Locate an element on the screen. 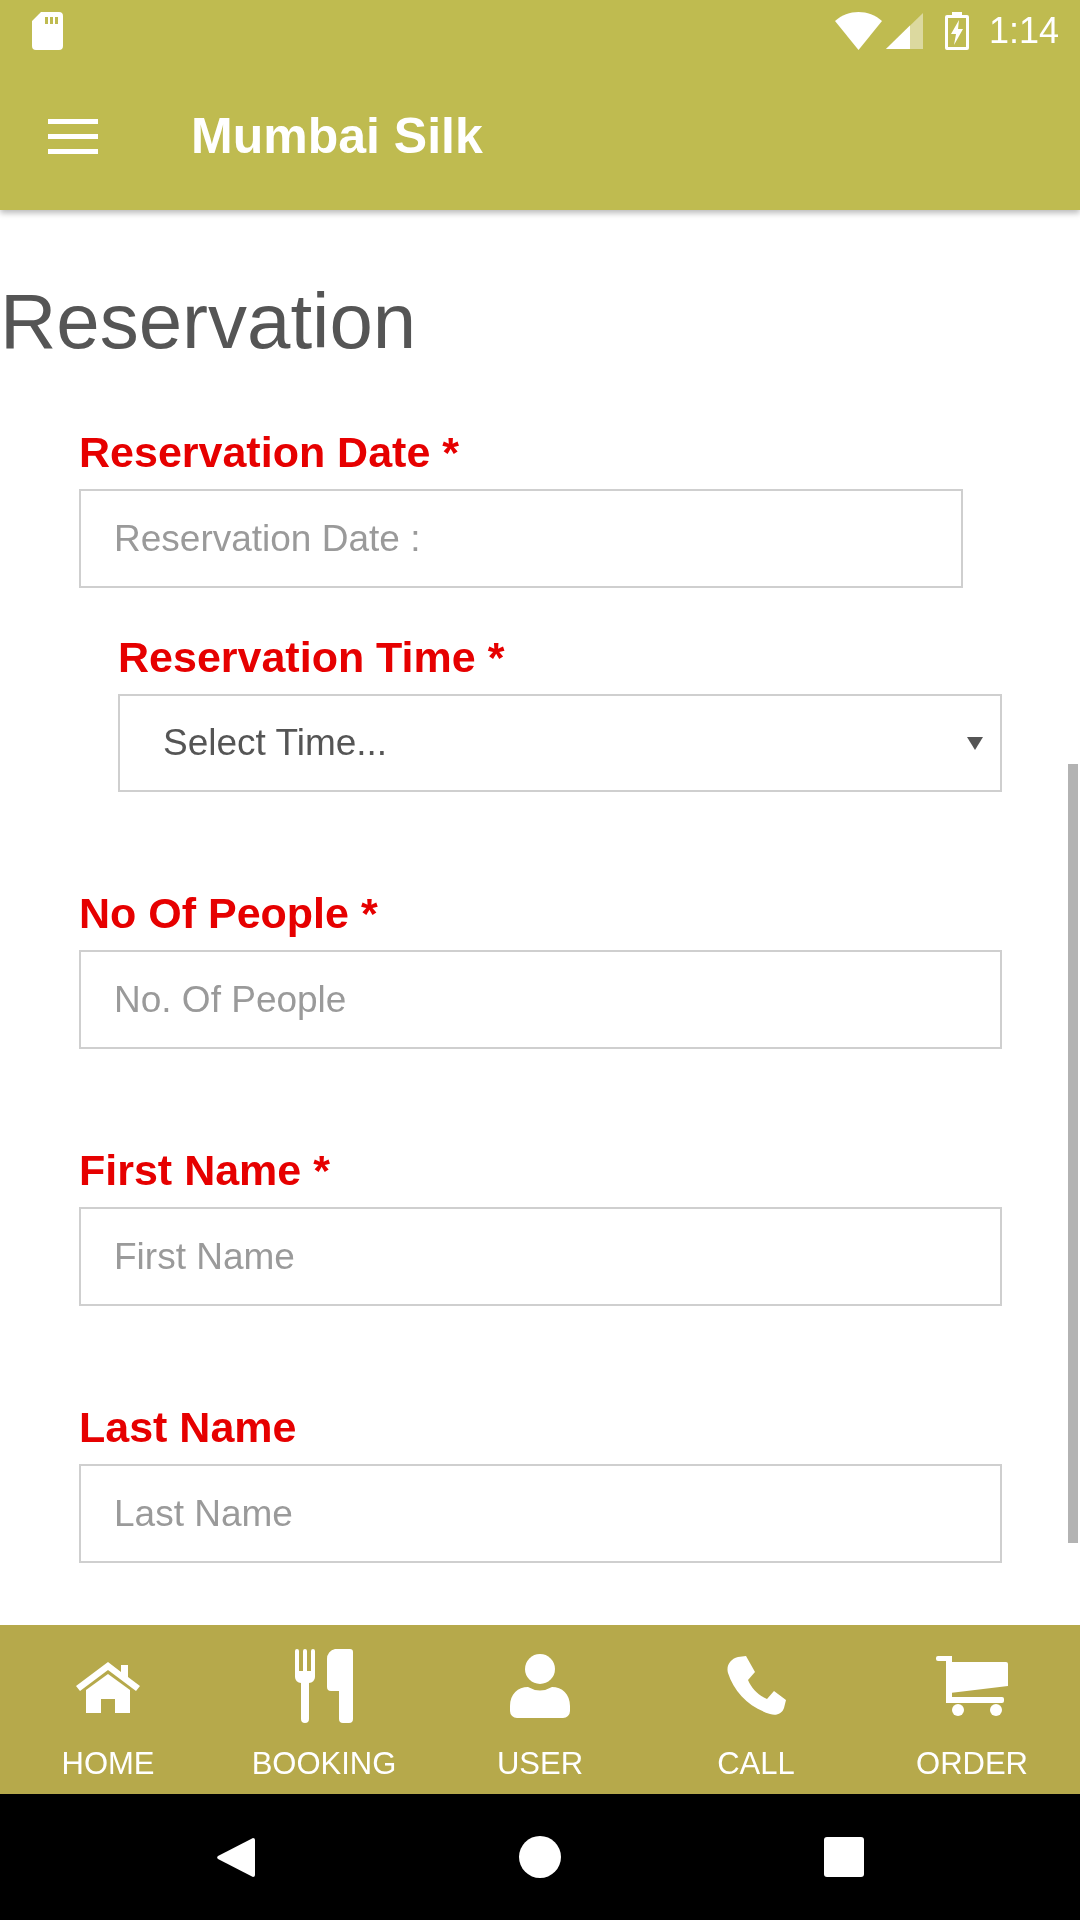 The image size is (1080, 1920). status-time: 1:14 is located at coordinates (1023, 31).